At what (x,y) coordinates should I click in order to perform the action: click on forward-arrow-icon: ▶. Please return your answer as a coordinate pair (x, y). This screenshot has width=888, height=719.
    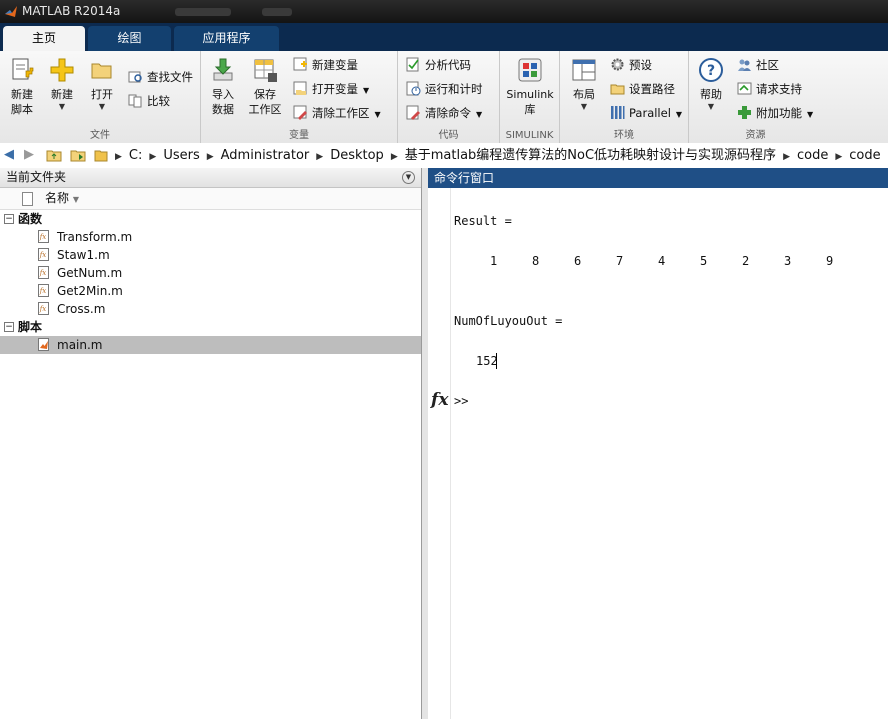
    Looking at the image, I should click on (32, 155).